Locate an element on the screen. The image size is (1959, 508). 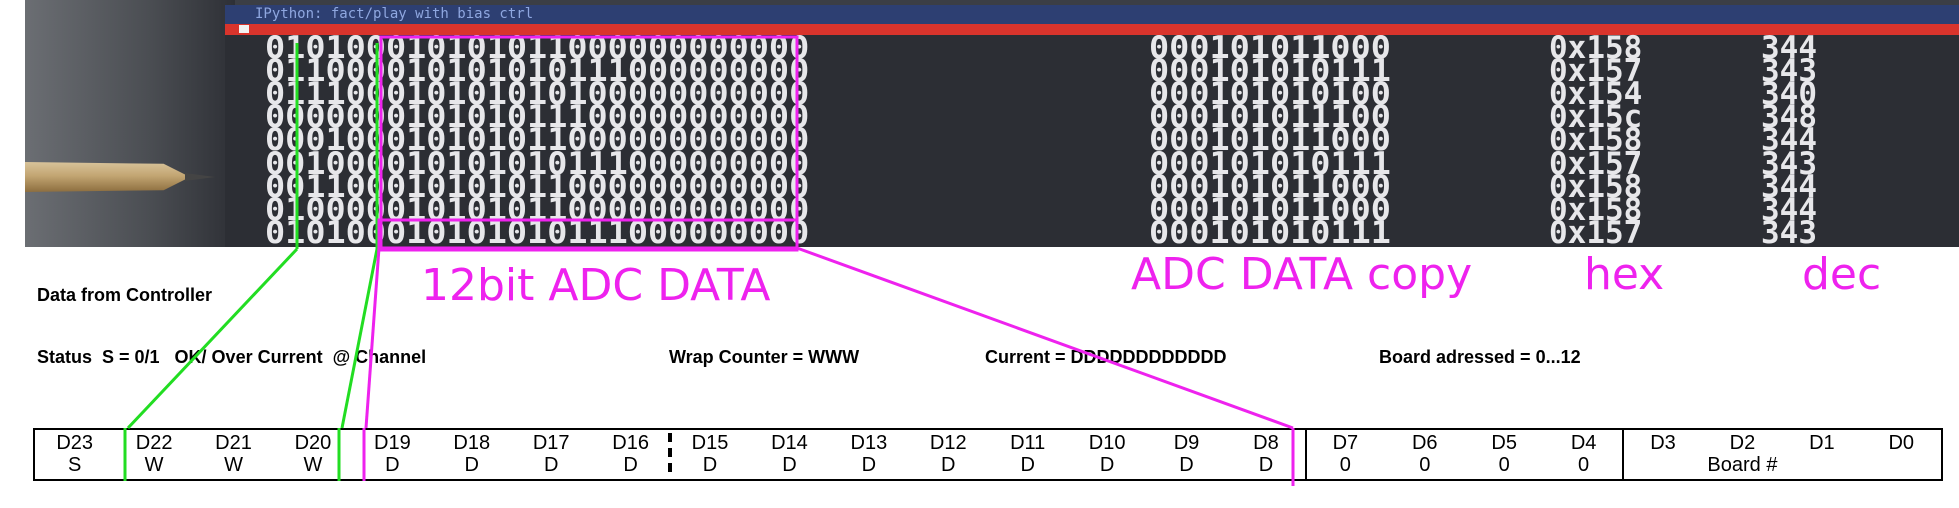
bit-cell-d20: D20 W is located at coordinates (312, 454).